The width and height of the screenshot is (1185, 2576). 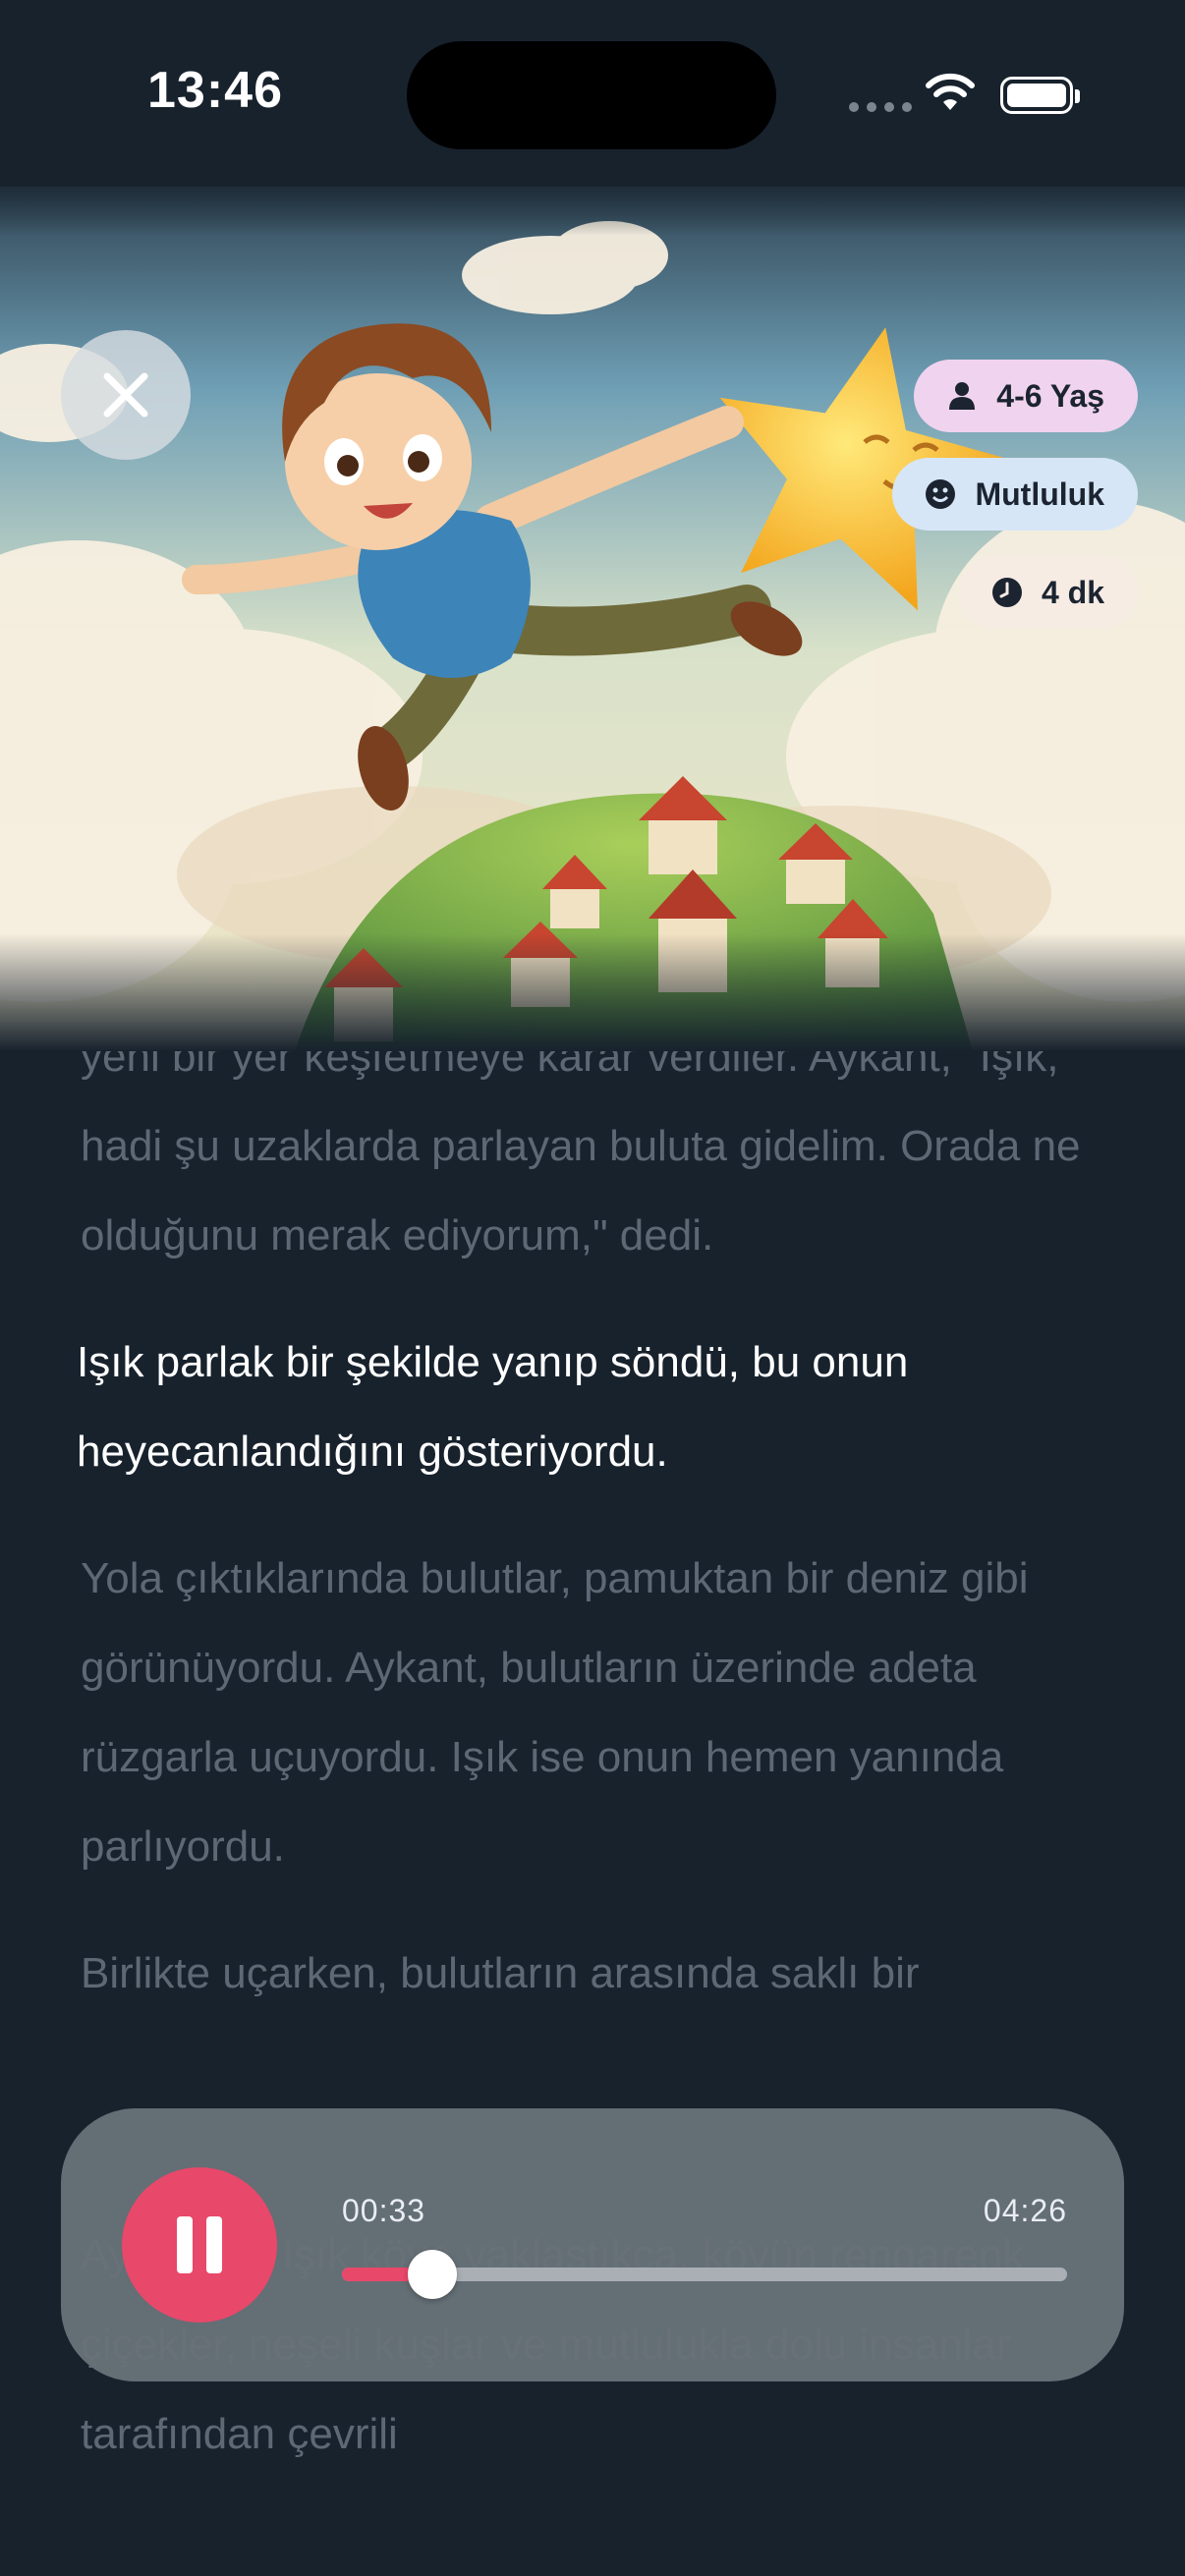 I want to click on age-tag: 4-6 Yaş, so click(x=1026, y=396).